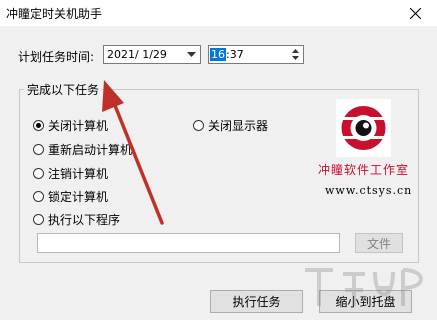 Image resolution: width=437 pixels, height=320 pixels. What do you see at coordinates (78, 126) in the screenshot?
I see `radio-label: 关闭计算机` at bounding box center [78, 126].